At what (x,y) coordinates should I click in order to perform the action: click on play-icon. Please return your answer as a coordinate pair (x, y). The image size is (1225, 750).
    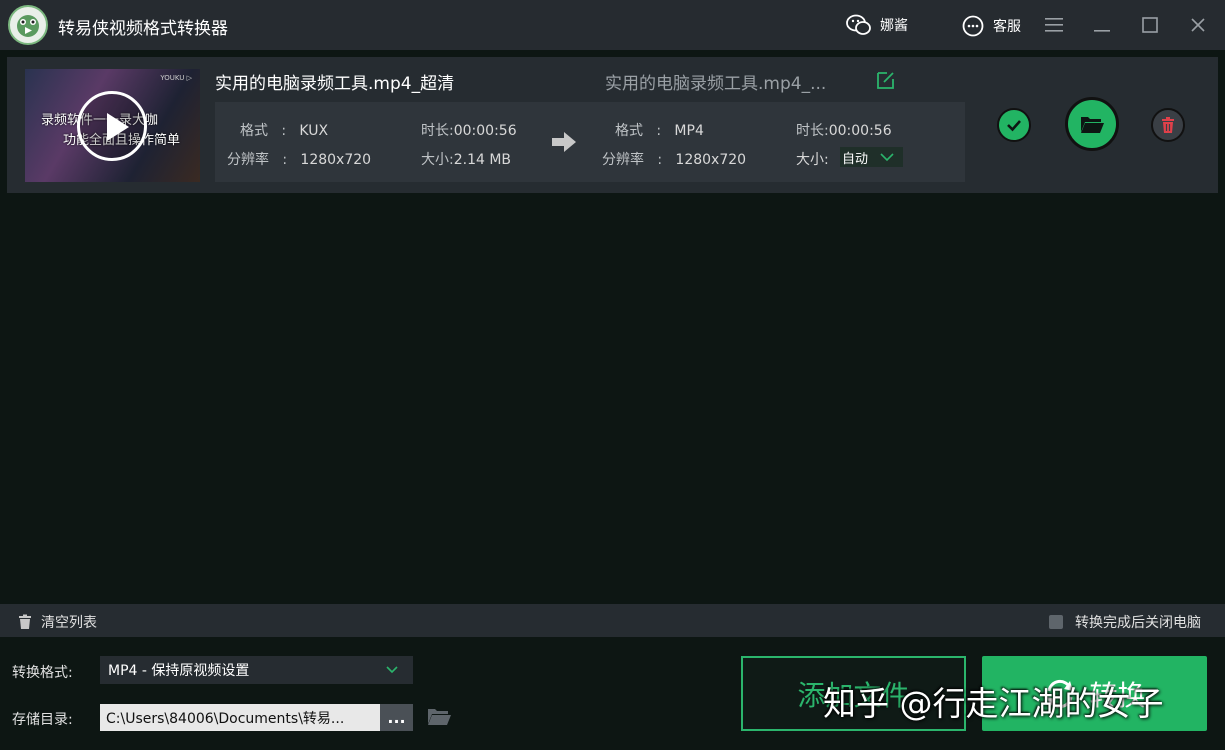
    Looking at the image, I should click on (112, 126).